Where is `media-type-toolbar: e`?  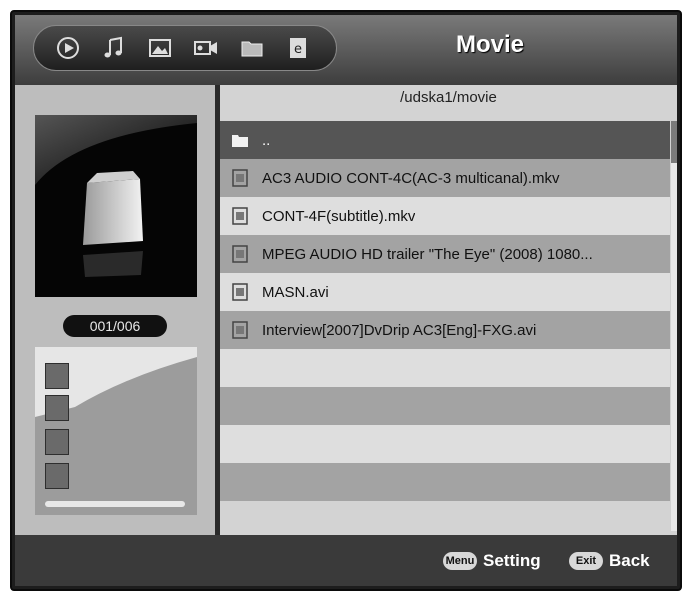 media-type-toolbar: e is located at coordinates (185, 48).